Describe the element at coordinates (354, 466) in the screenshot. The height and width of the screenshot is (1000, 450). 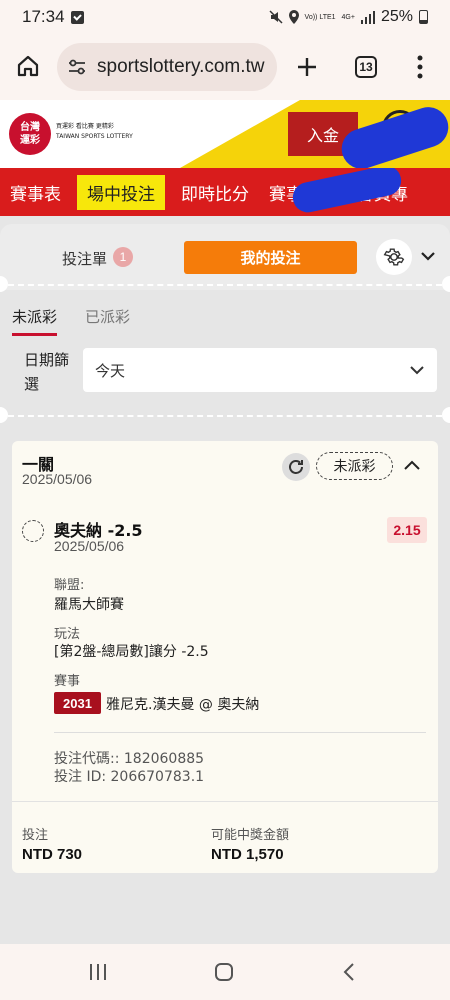
I see `bet-status-badge: 未派彩` at that location.